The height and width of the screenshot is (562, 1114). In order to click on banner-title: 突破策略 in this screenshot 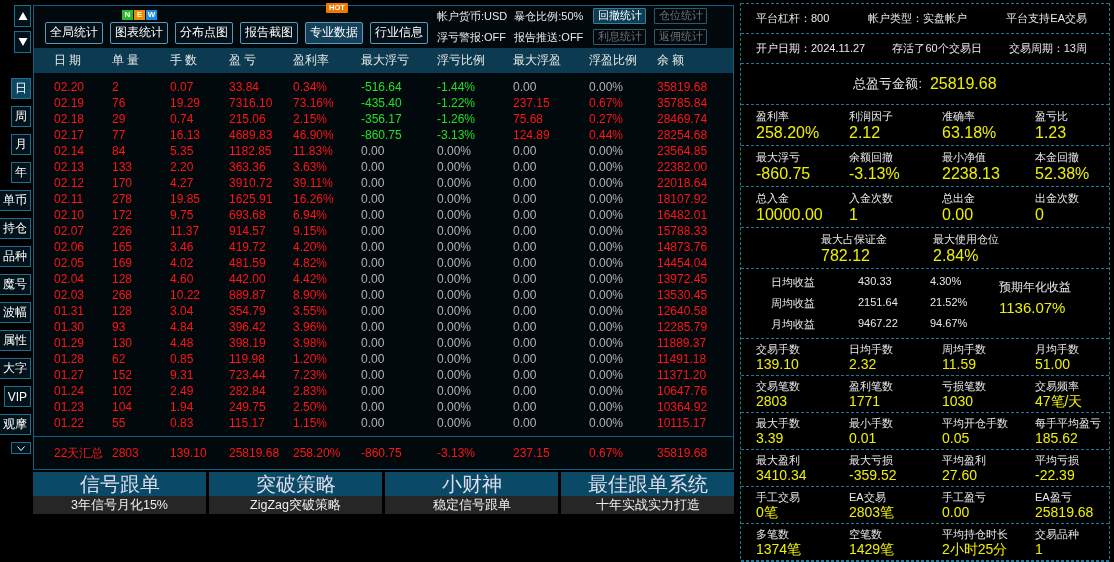, I will do `click(295, 484)`.